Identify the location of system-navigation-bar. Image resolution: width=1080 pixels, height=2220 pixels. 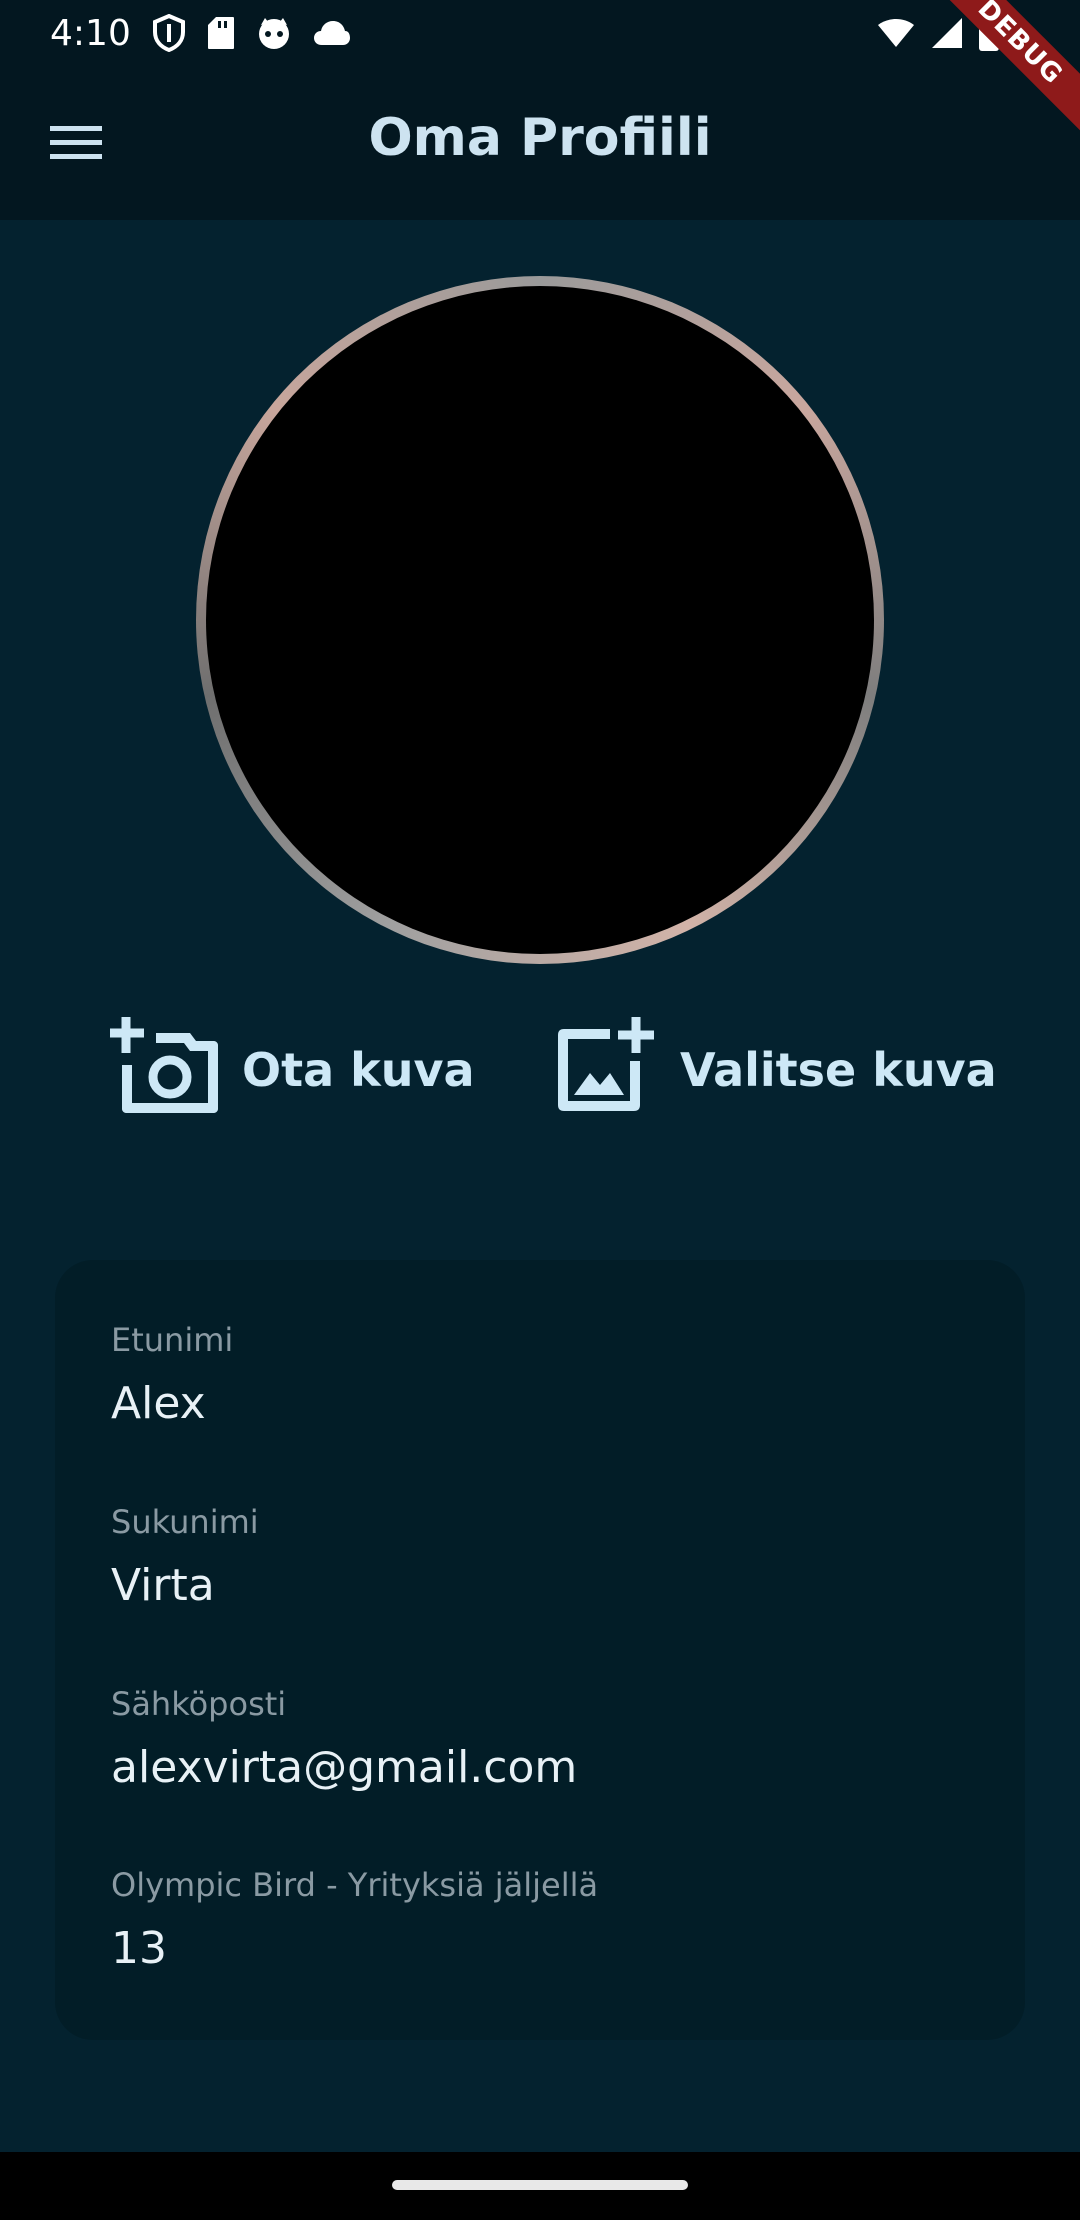
(540, 2186).